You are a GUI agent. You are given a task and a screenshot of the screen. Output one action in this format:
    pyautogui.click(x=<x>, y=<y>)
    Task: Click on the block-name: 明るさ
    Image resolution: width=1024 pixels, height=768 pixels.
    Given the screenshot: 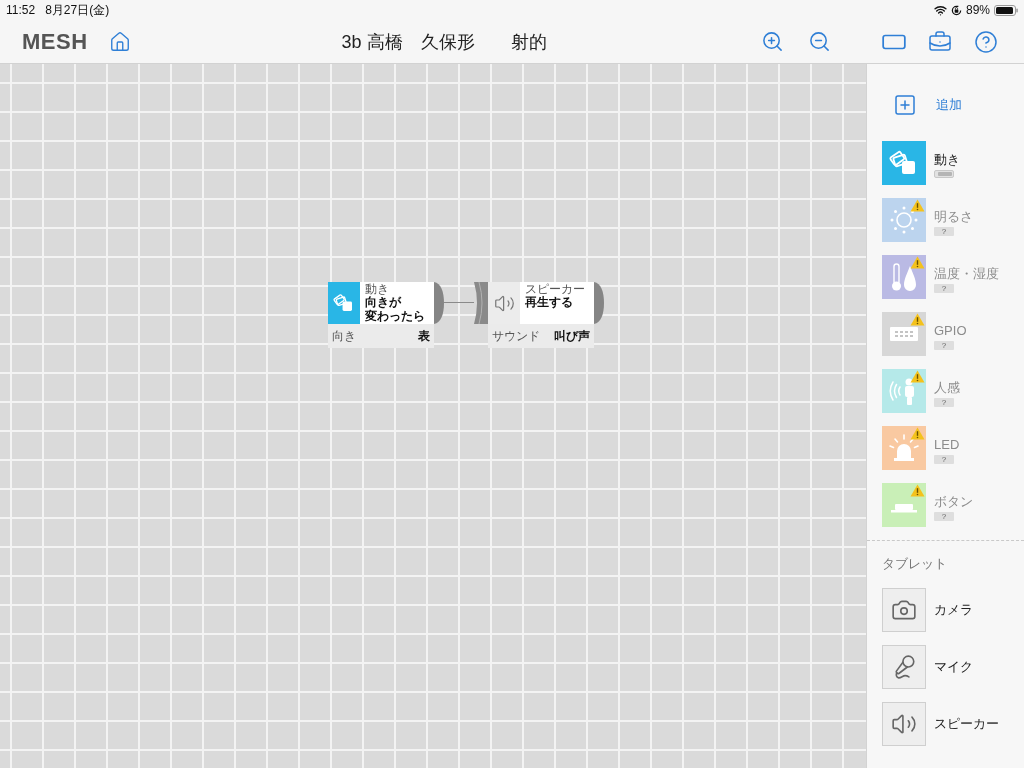 What is the action you would take?
    pyautogui.click(x=953, y=216)
    